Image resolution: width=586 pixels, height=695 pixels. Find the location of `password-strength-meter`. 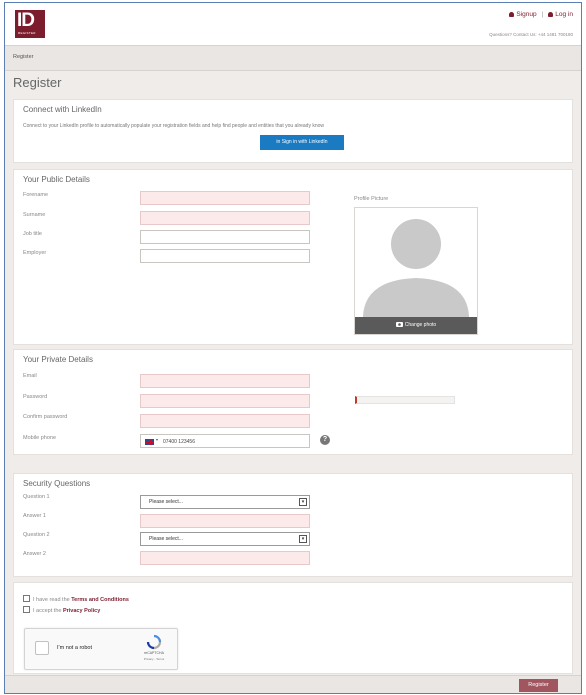

password-strength-meter is located at coordinates (405, 400).